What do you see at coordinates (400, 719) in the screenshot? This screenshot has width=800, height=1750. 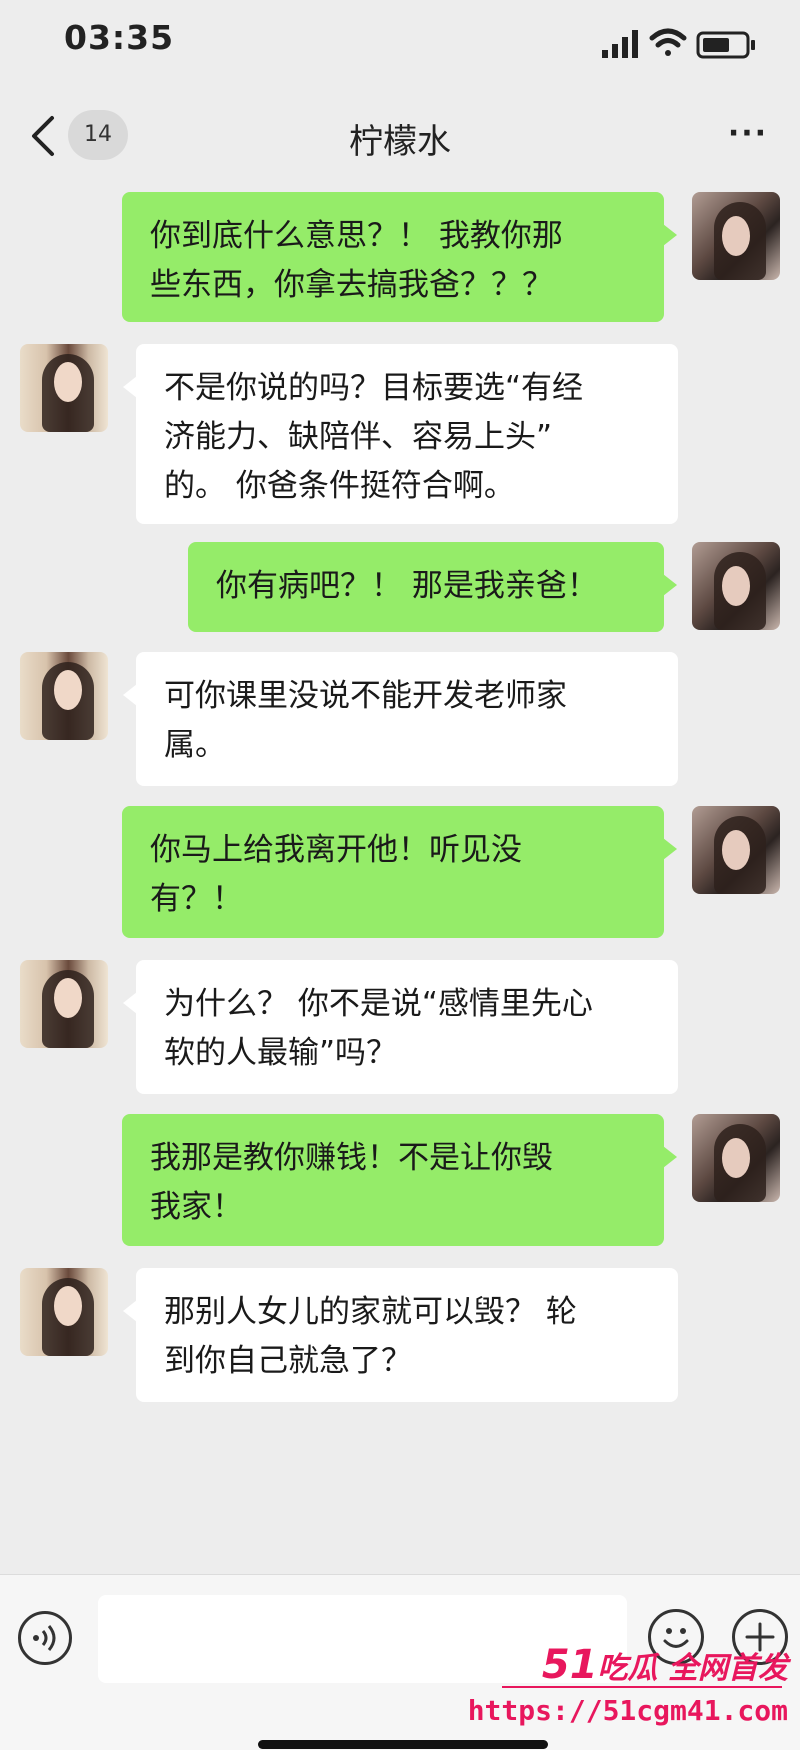 I see `message-bubble: 可你课里没说不能开发老师家 属。` at bounding box center [400, 719].